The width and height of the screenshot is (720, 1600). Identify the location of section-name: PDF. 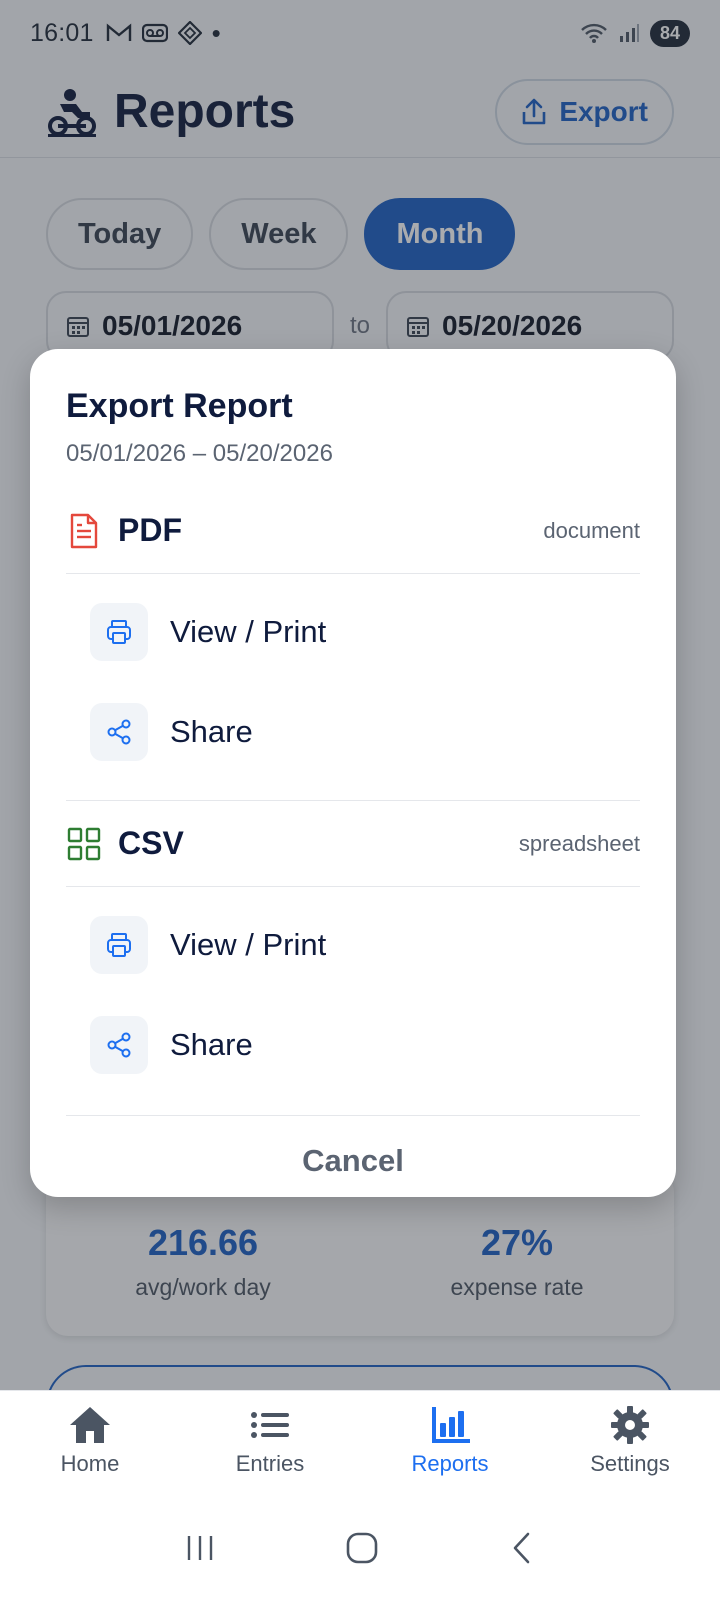
(150, 530).